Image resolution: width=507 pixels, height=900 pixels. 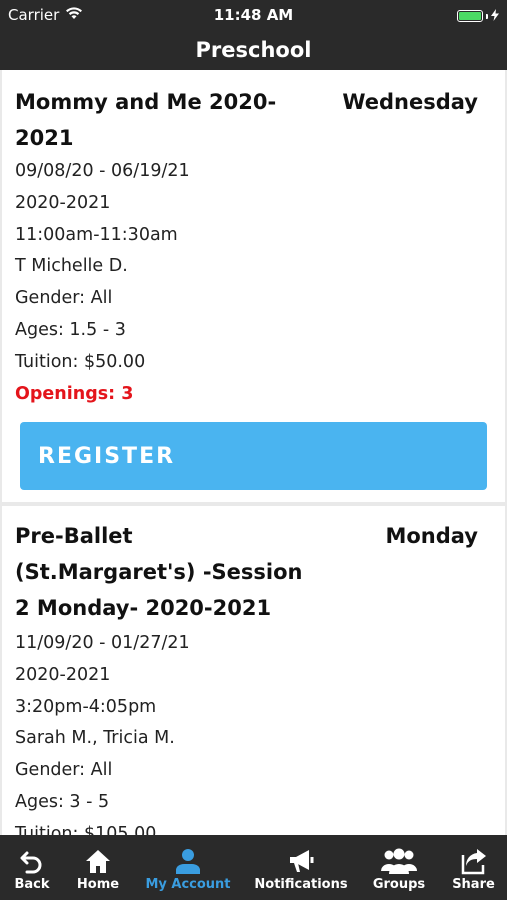 What do you see at coordinates (102, 171) in the screenshot?
I see `class-dates: 09/08/20 - 06/19/21` at bounding box center [102, 171].